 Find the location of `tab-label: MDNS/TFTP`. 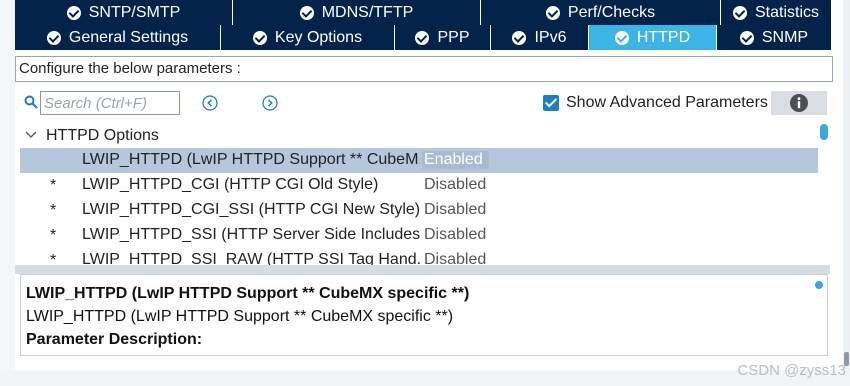

tab-label: MDNS/TFTP is located at coordinates (367, 12).